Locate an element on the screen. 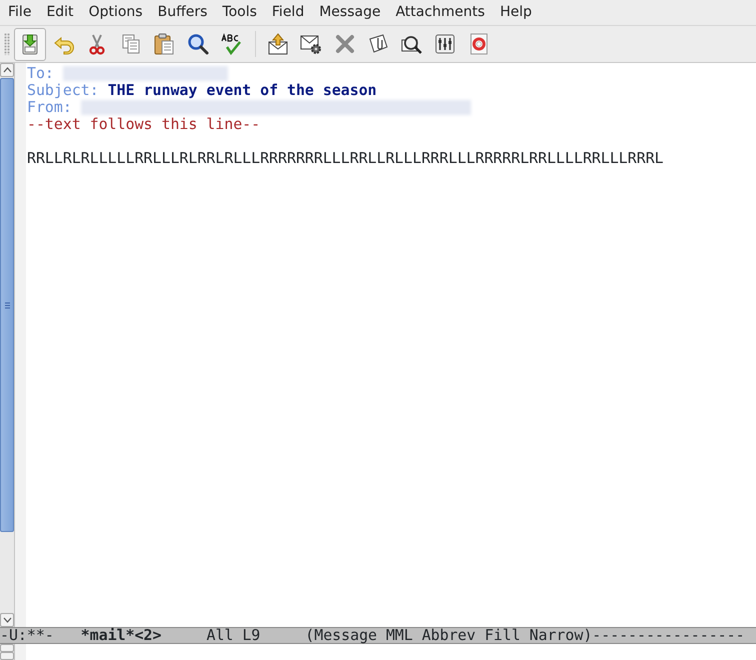 Image resolution: width=756 pixels, height=660 pixels. search-icon is located at coordinates (198, 44).